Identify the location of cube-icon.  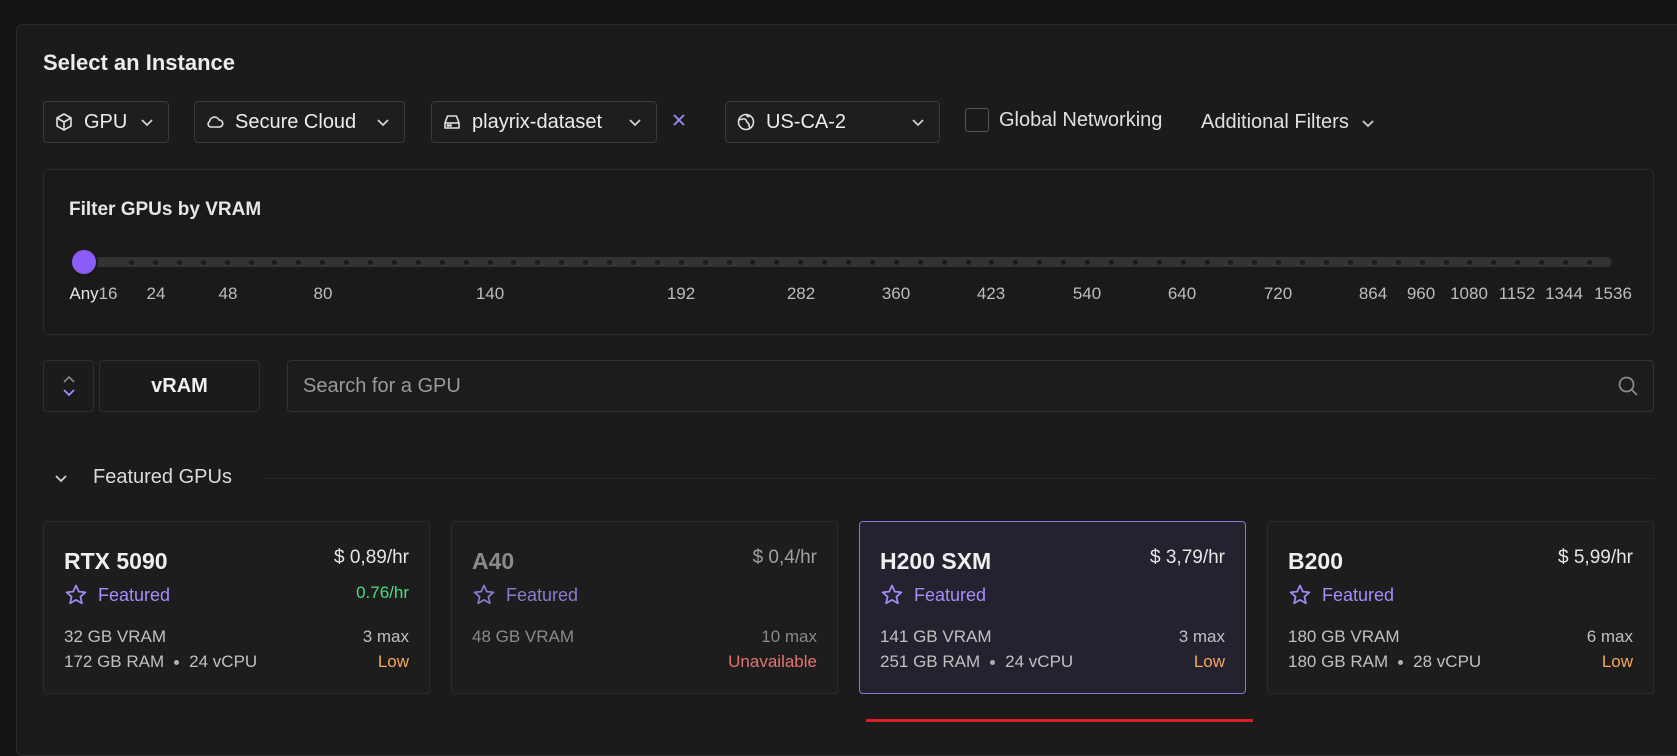
(64, 122).